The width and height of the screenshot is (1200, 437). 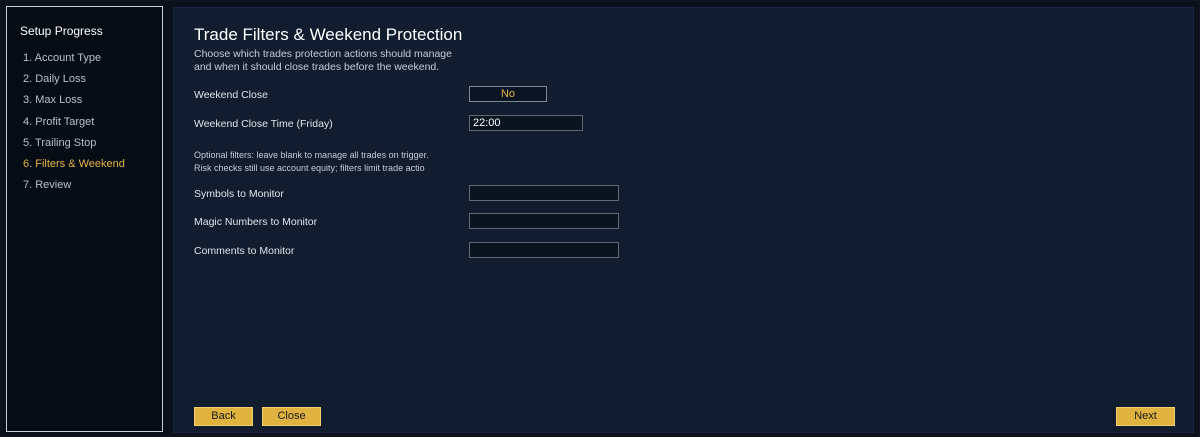 I want to click on back-button: Back, so click(x=223, y=416).